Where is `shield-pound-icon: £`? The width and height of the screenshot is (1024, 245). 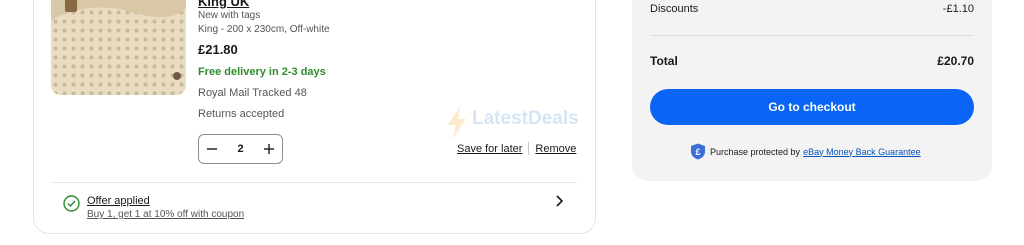 shield-pound-icon: £ is located at coordinates (698, 151).